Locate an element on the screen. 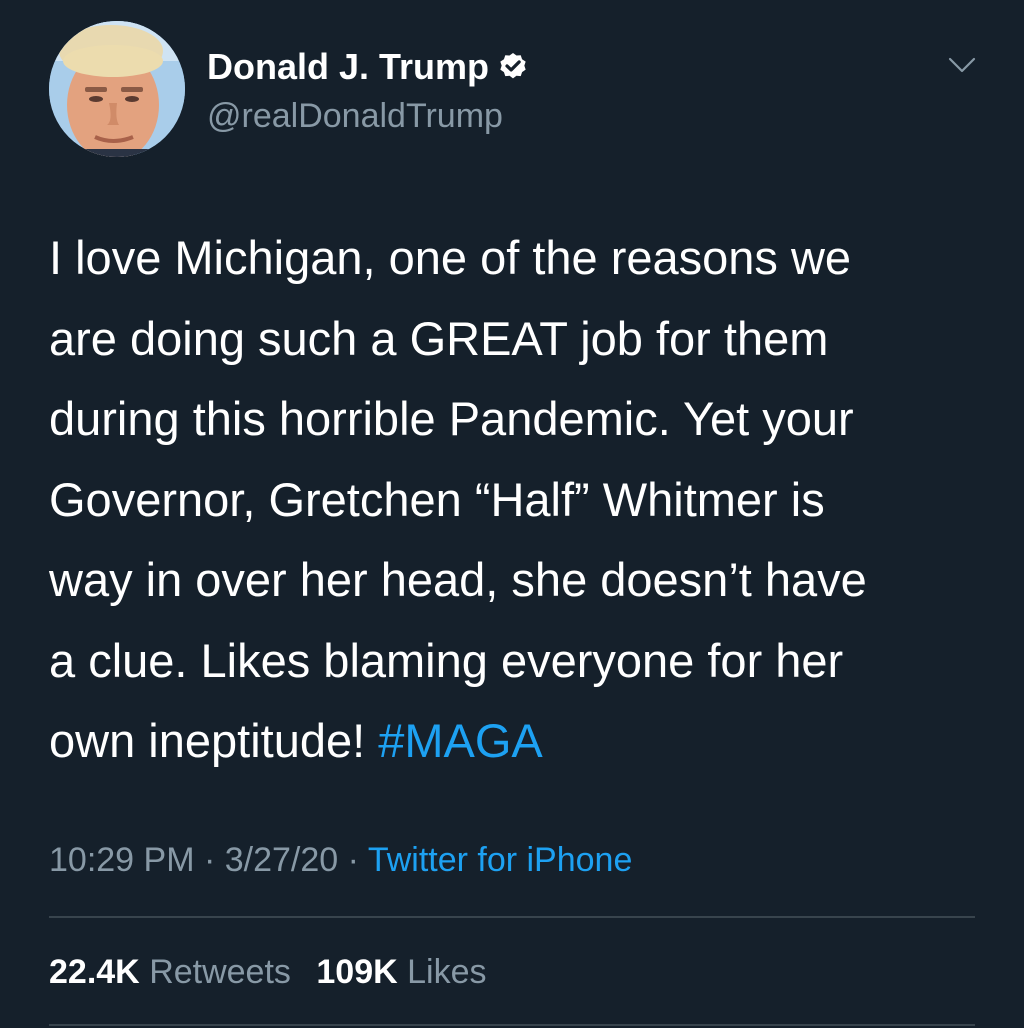  tweet-text-line: way in over her head, she doesn’t have is located at coordinates (458, 579).